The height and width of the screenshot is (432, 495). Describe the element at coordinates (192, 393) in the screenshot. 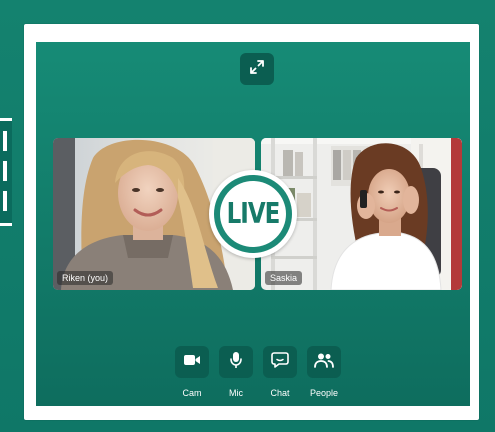

I see `cam-label: Cam` at that location.